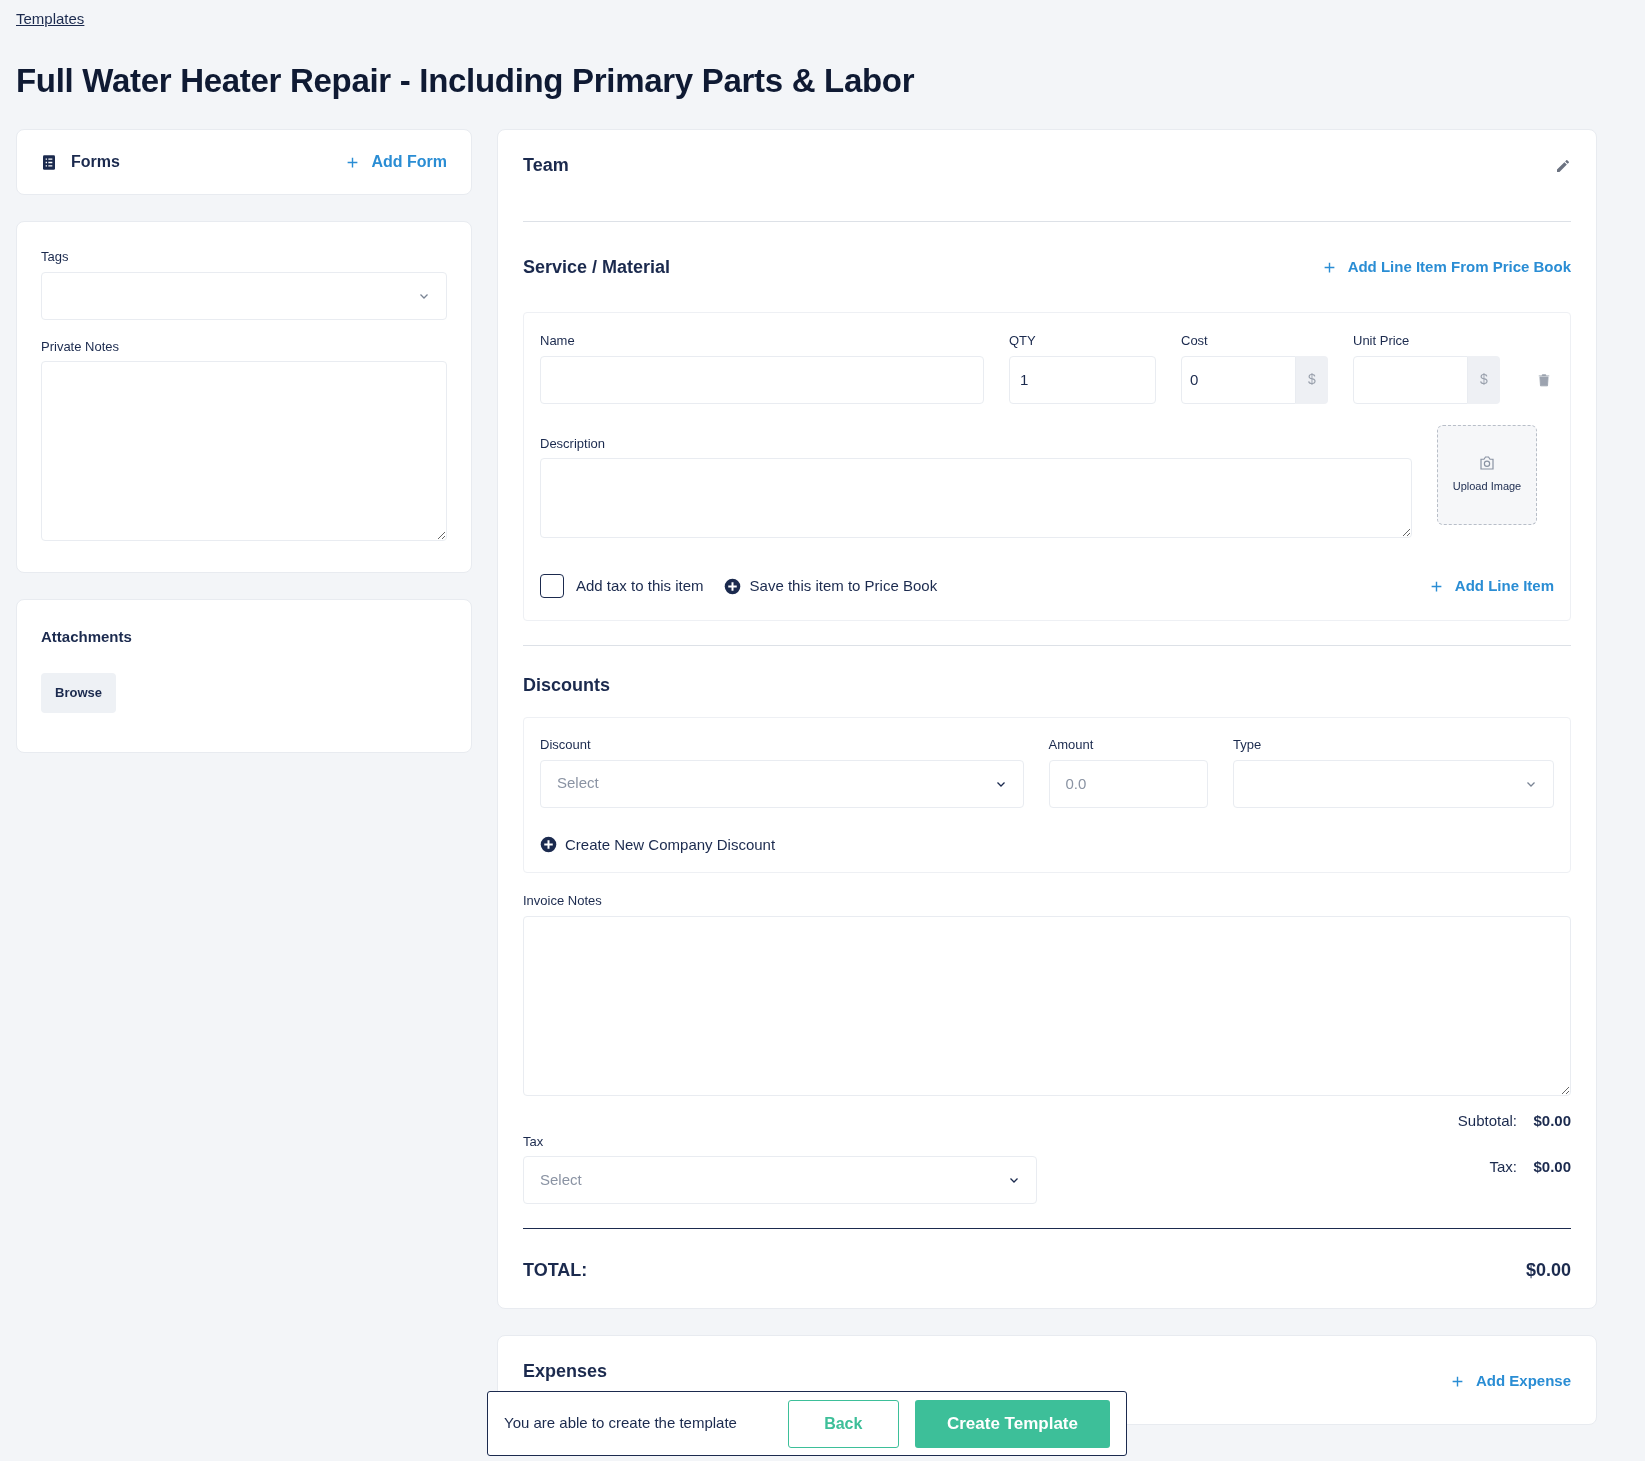 The image size is (1645, 1461). Describe the element at coordinates (1238, 379) in the screenshot. I see `currency-field: 0` at that location.